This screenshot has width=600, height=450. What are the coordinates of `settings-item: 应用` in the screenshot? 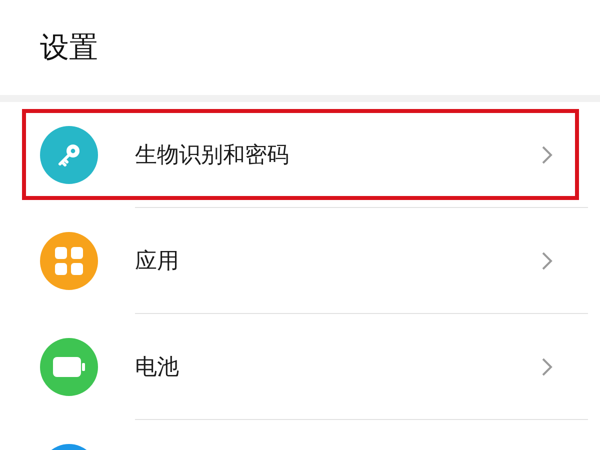 It's located at (338, 261).